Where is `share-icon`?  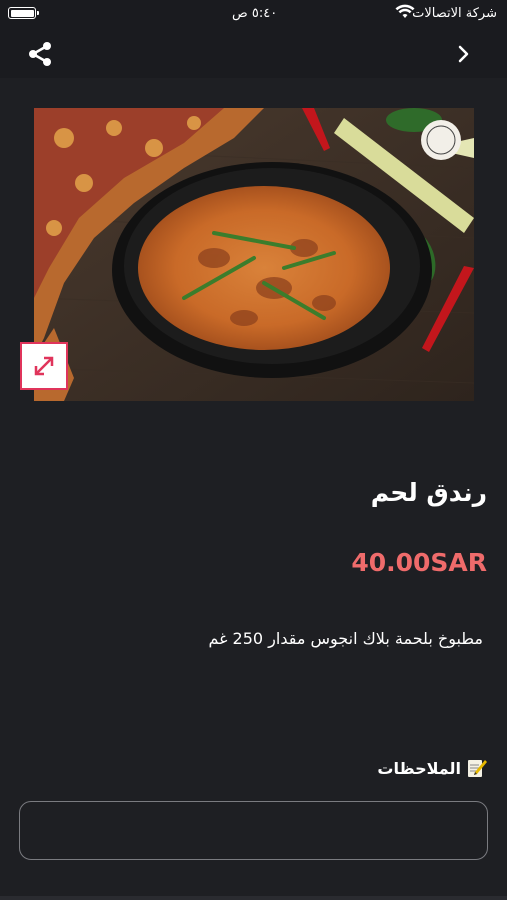 share-icon is located at coordinates (40, 54).